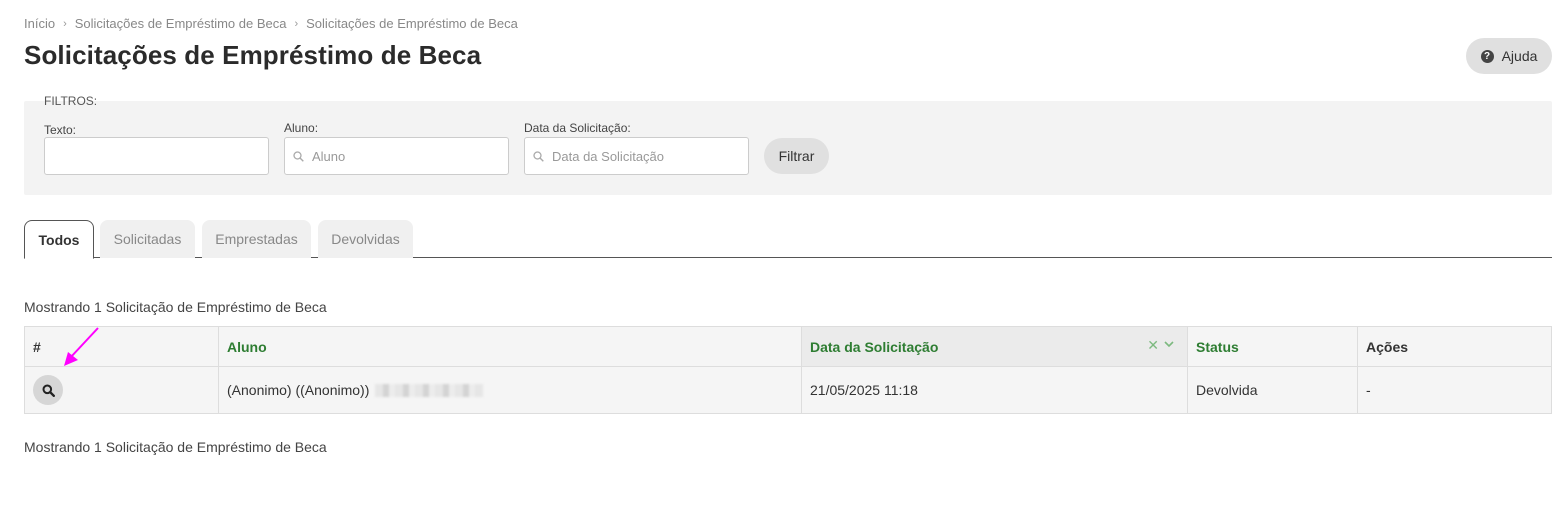 The width and height of the screenshot is (1568, 518). Describe the element at coordinates (874, 346) in the screenshot. I see `header-data-label: Data da Solicitação` at that location.